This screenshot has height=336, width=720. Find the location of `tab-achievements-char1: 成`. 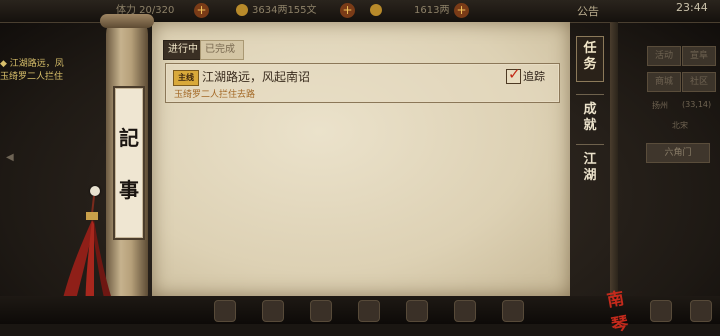

tab-achievements-char1: 成 is located at coordinates (590, 109).